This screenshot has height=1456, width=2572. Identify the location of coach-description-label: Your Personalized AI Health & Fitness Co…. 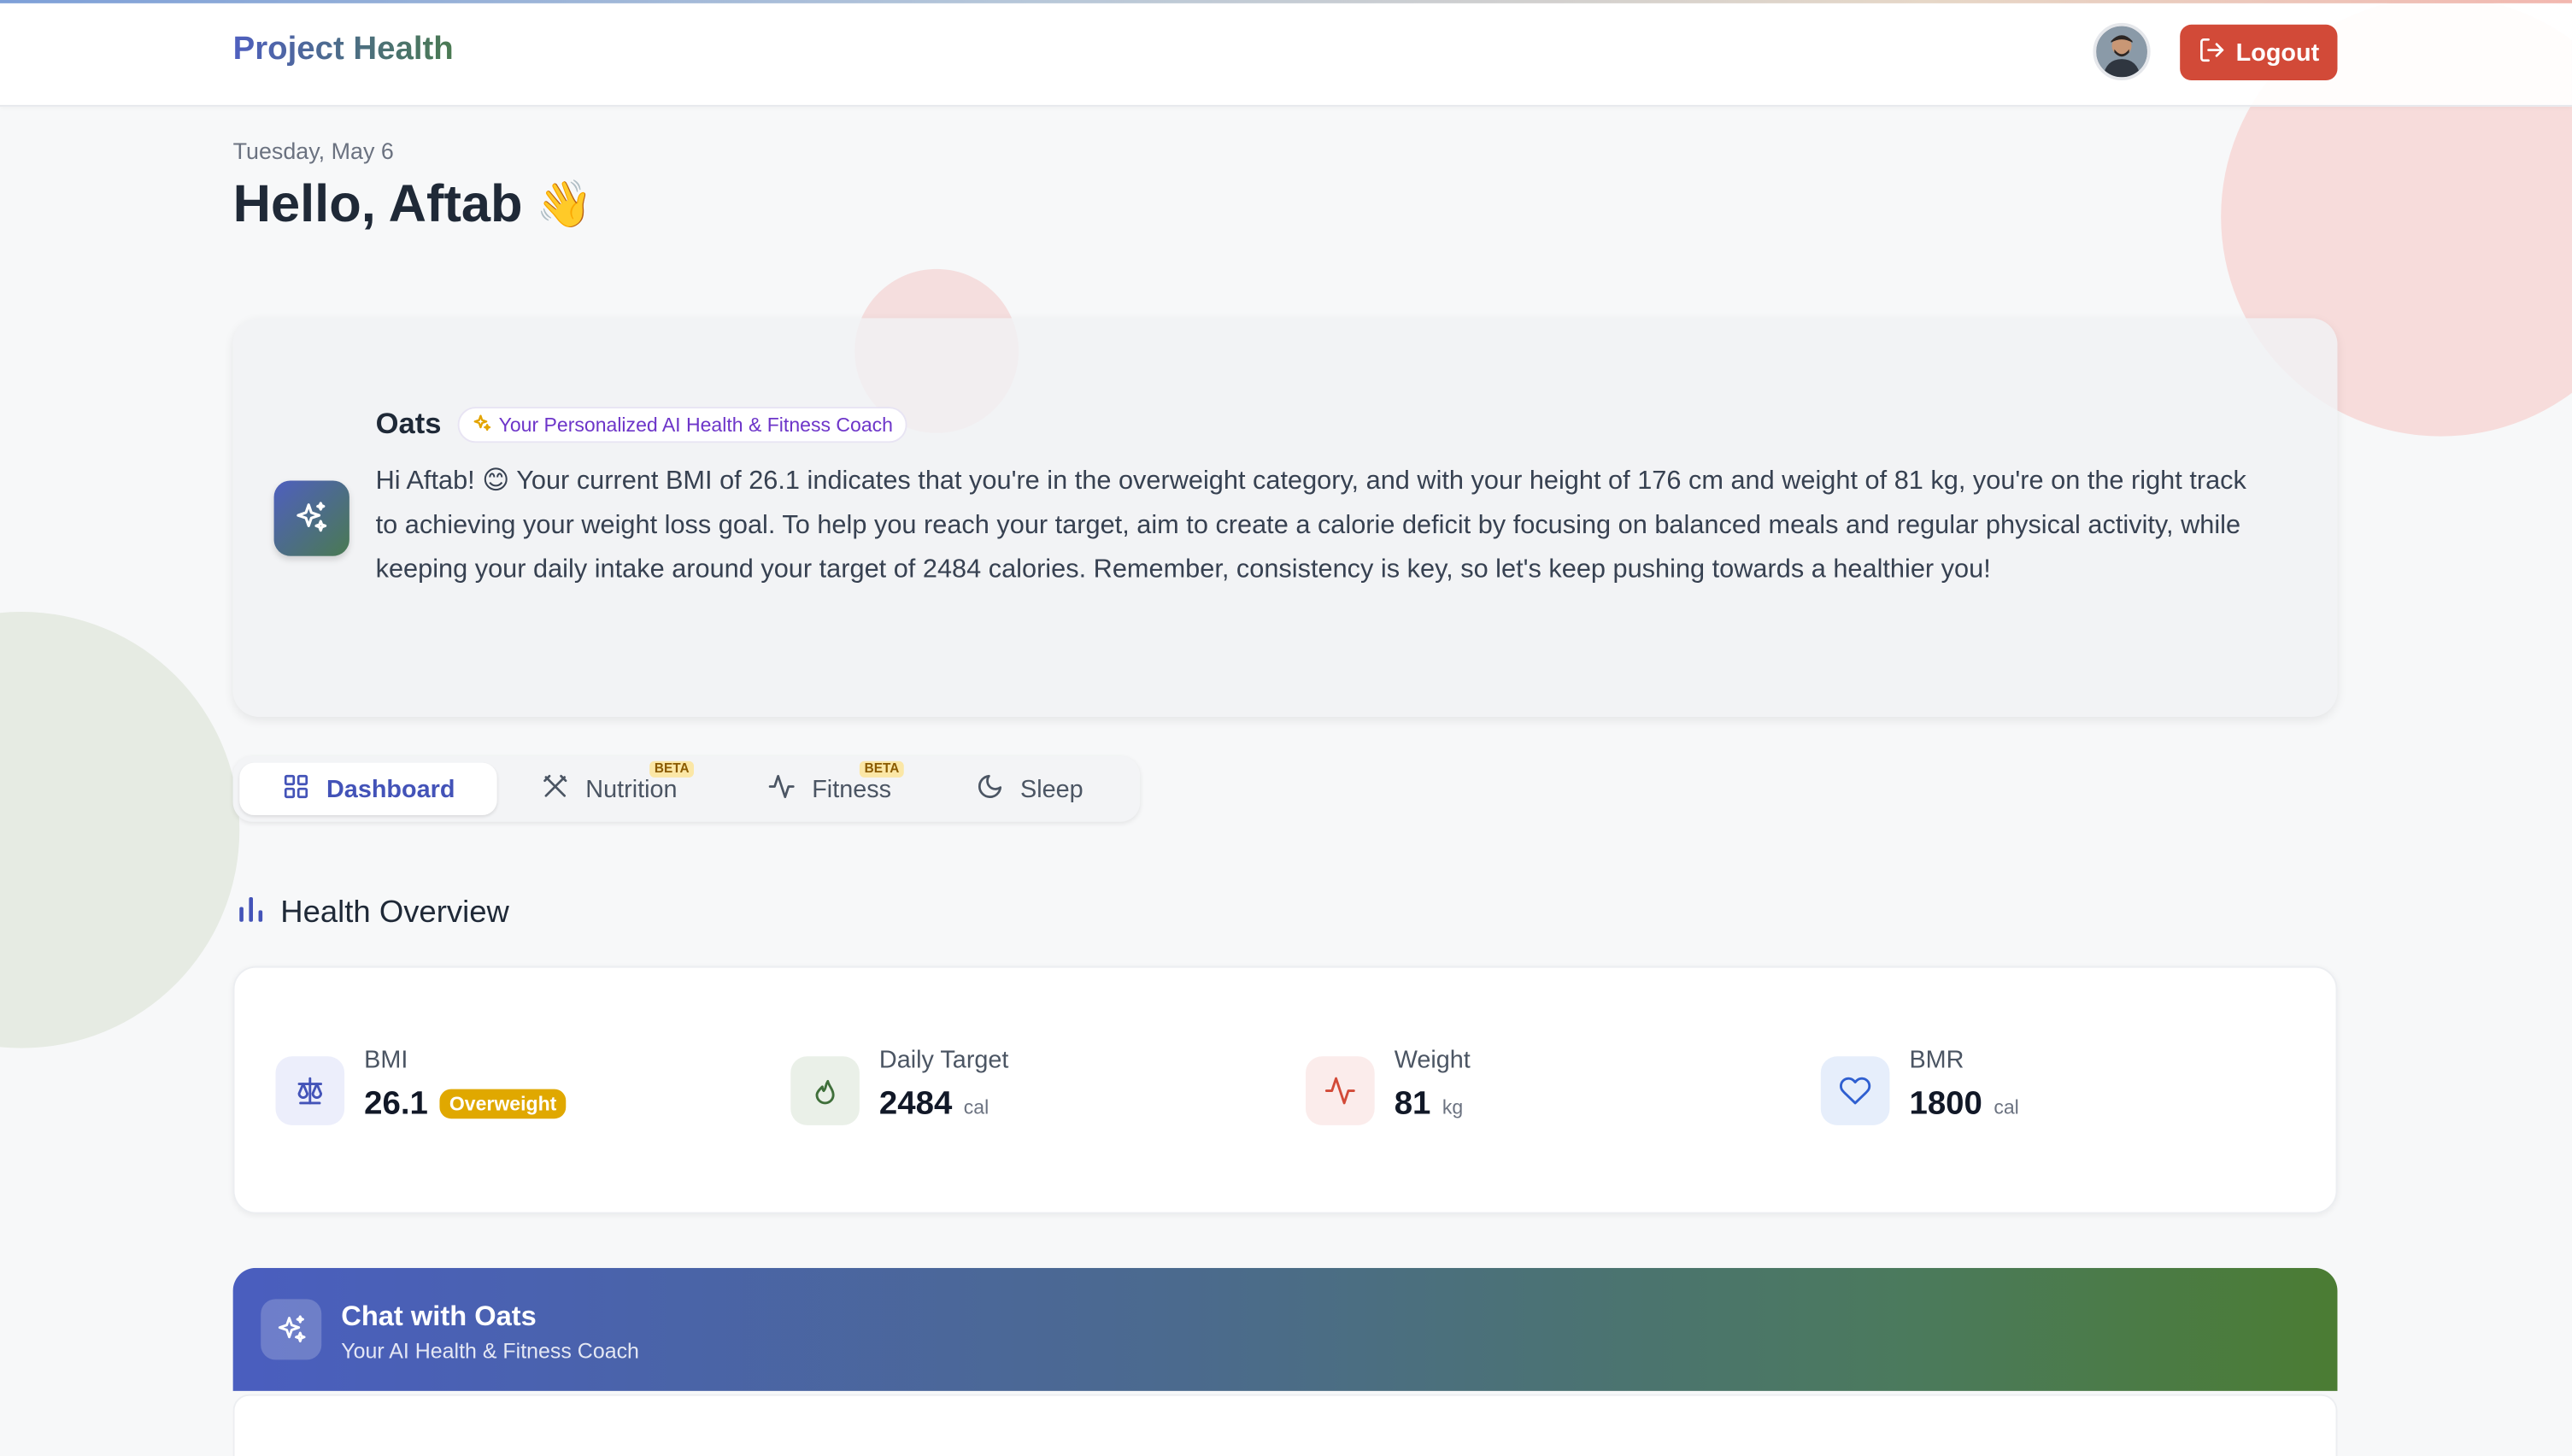
(695, 425).